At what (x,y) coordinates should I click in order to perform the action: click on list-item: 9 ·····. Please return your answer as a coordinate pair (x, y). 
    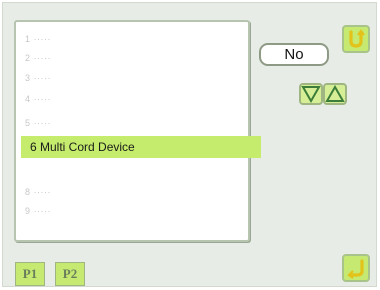
    Looking at the image, I should click on (38, 211).